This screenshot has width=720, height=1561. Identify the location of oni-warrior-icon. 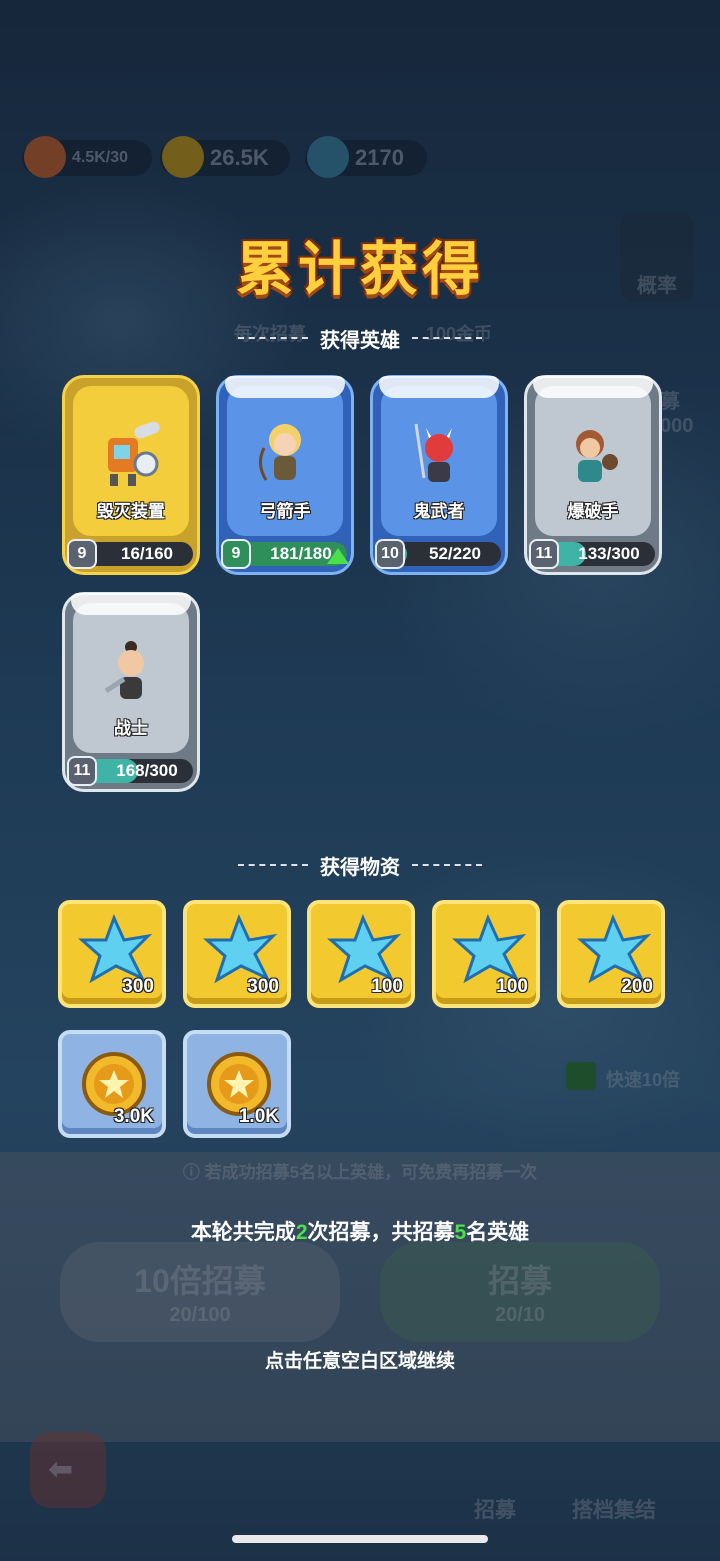
(433, 452).